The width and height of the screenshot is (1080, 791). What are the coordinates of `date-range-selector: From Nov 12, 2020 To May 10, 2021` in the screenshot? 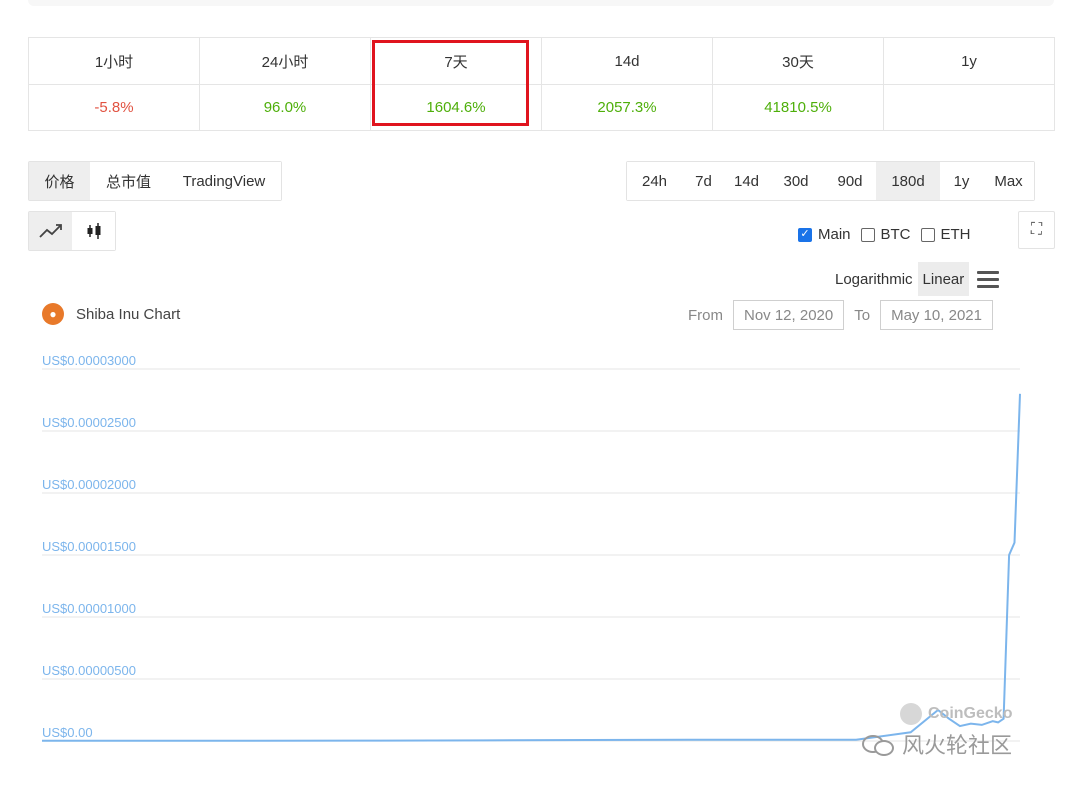 It's located at (845, 315).